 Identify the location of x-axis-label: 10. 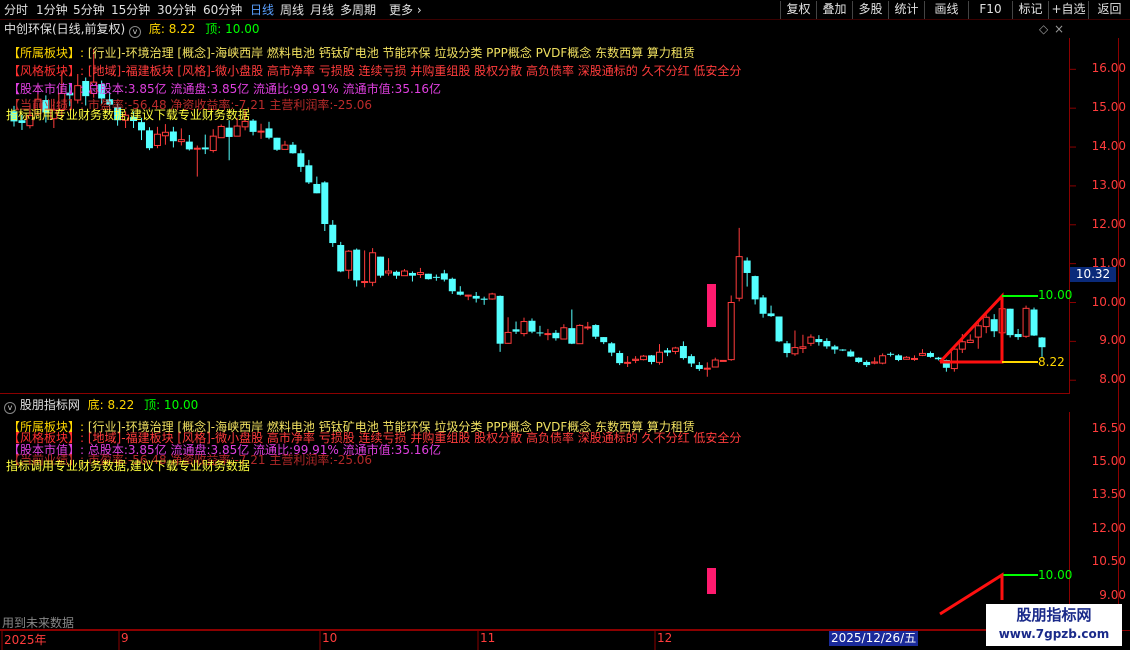
(330, 638).